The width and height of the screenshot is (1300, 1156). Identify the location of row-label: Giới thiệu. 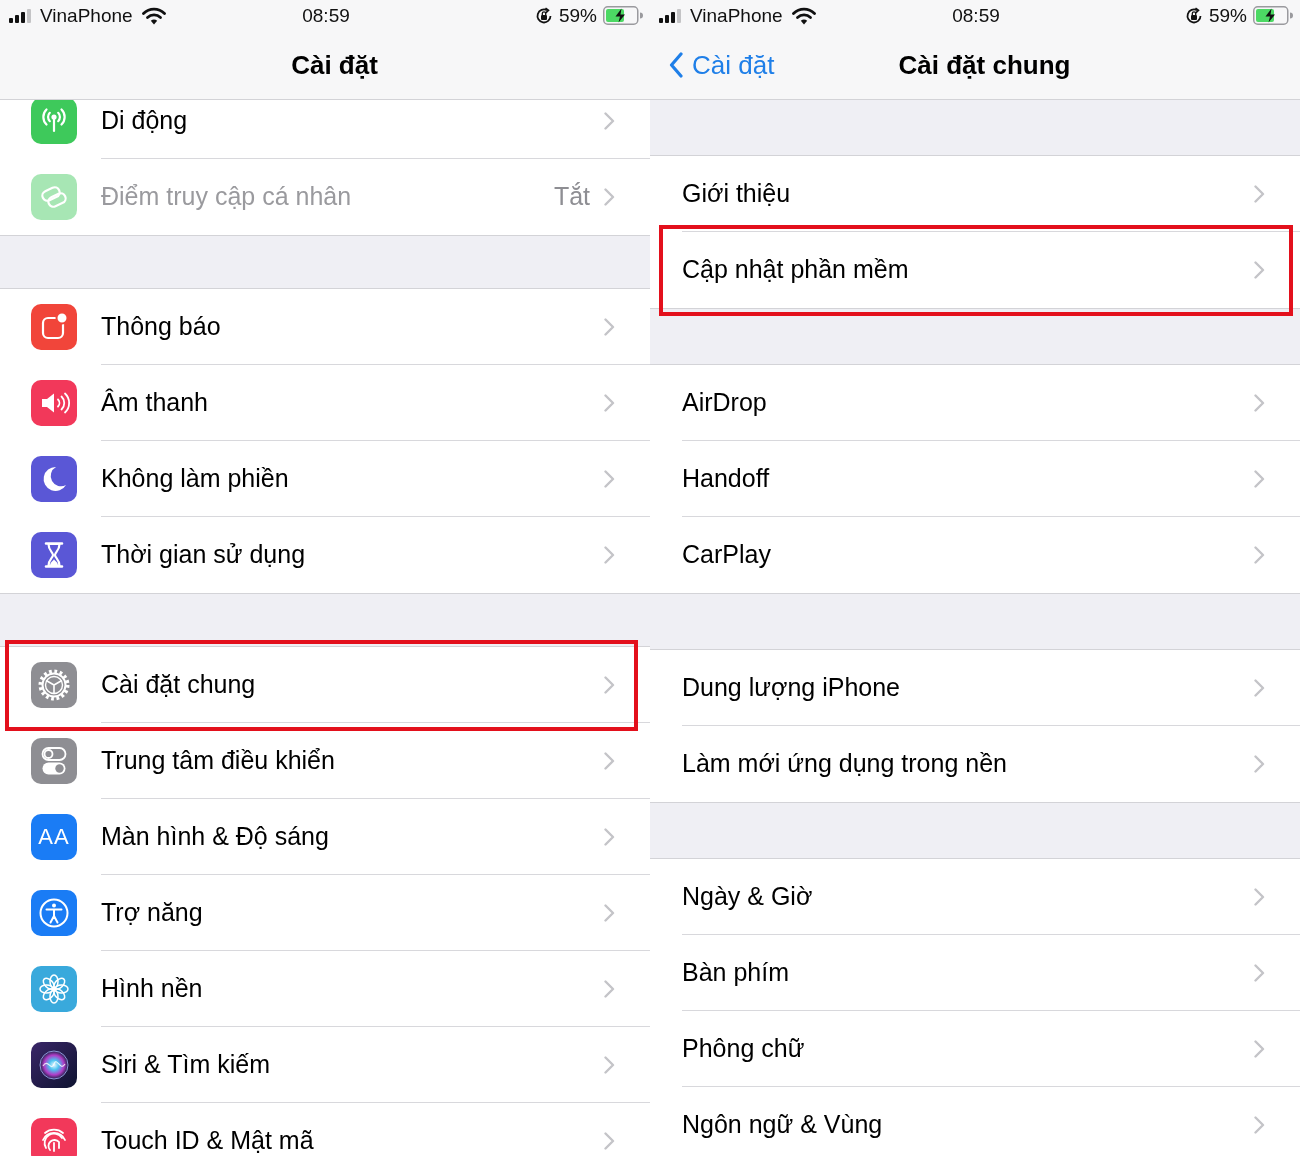
(737, 193).